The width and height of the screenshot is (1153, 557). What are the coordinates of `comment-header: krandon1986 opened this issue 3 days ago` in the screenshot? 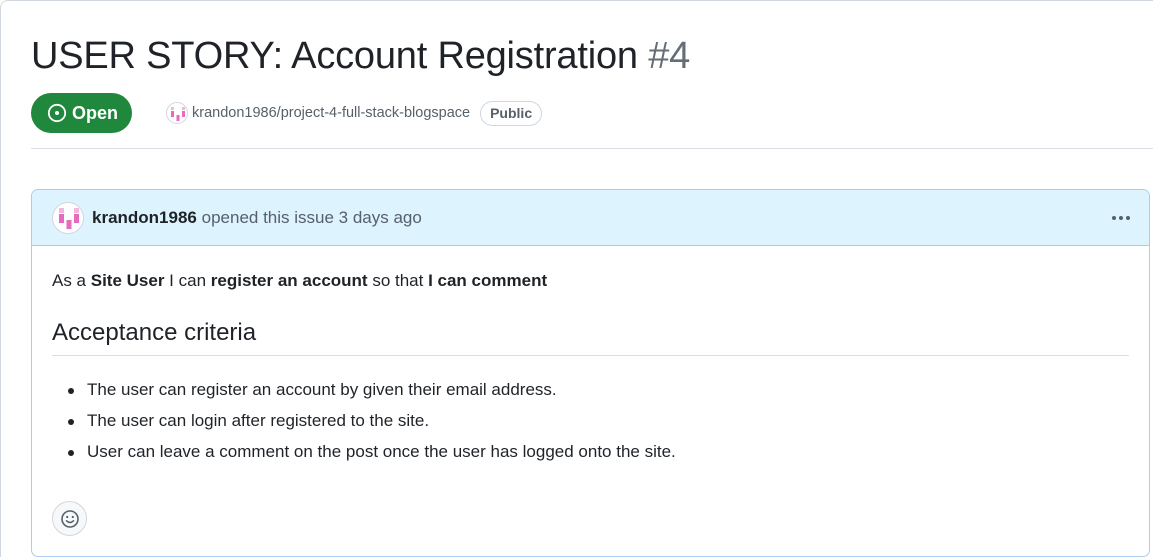 It's located at (590, 218).